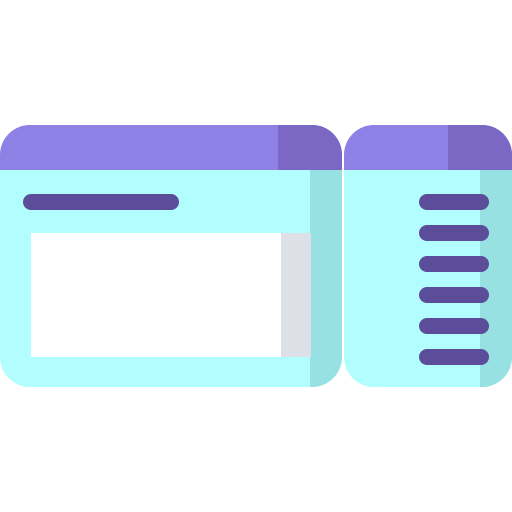 This screenshot has width=512, height=512. I want to click on main-title-line, so click(101, 202).